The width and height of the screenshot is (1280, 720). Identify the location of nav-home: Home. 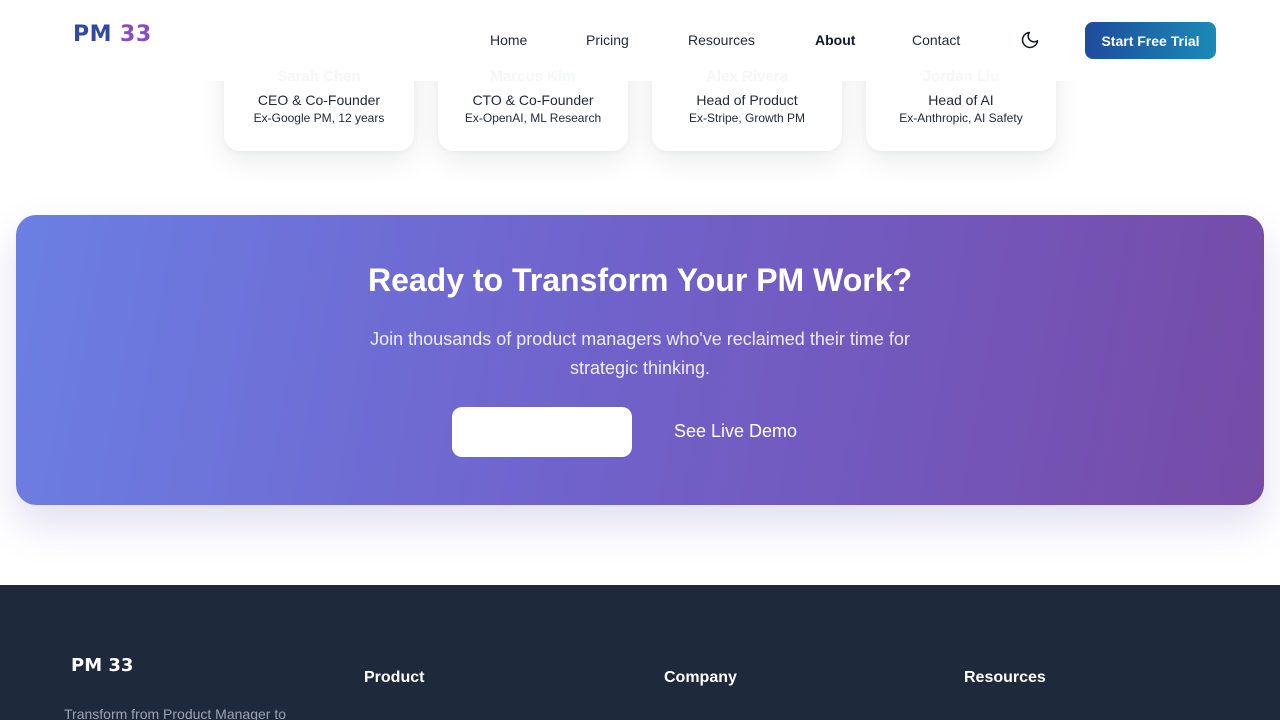
(508, 40).